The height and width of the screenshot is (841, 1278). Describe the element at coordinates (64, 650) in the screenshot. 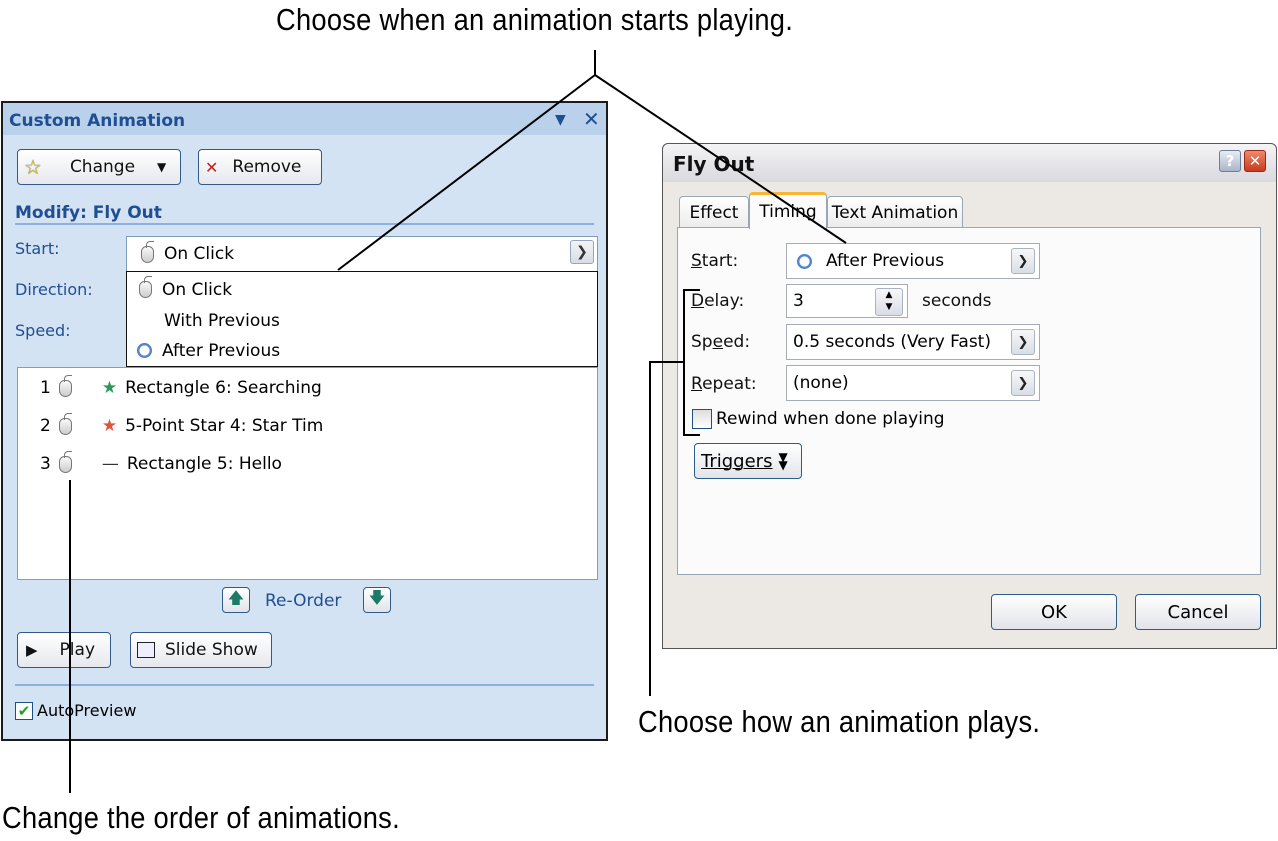

I see `play-button: ▶ Play` at that location.